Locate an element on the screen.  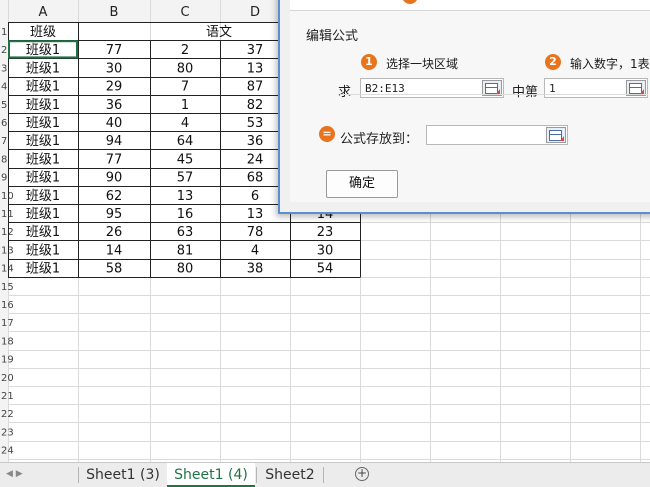
table-cell: 40 is located at coordinates (114, 123).